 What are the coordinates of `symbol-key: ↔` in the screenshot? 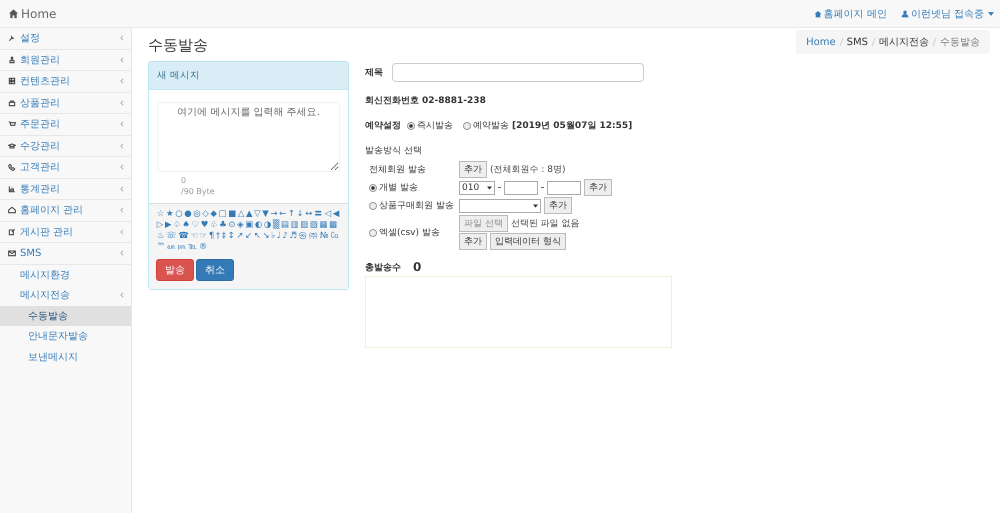 It's located at (309, 214).